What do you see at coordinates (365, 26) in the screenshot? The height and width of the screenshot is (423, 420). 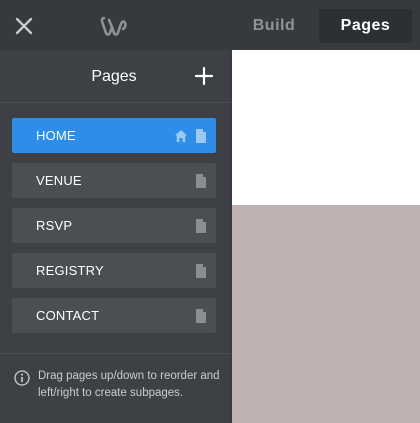 I see `tab-pages: Pages` at bounding box center [365, 26].